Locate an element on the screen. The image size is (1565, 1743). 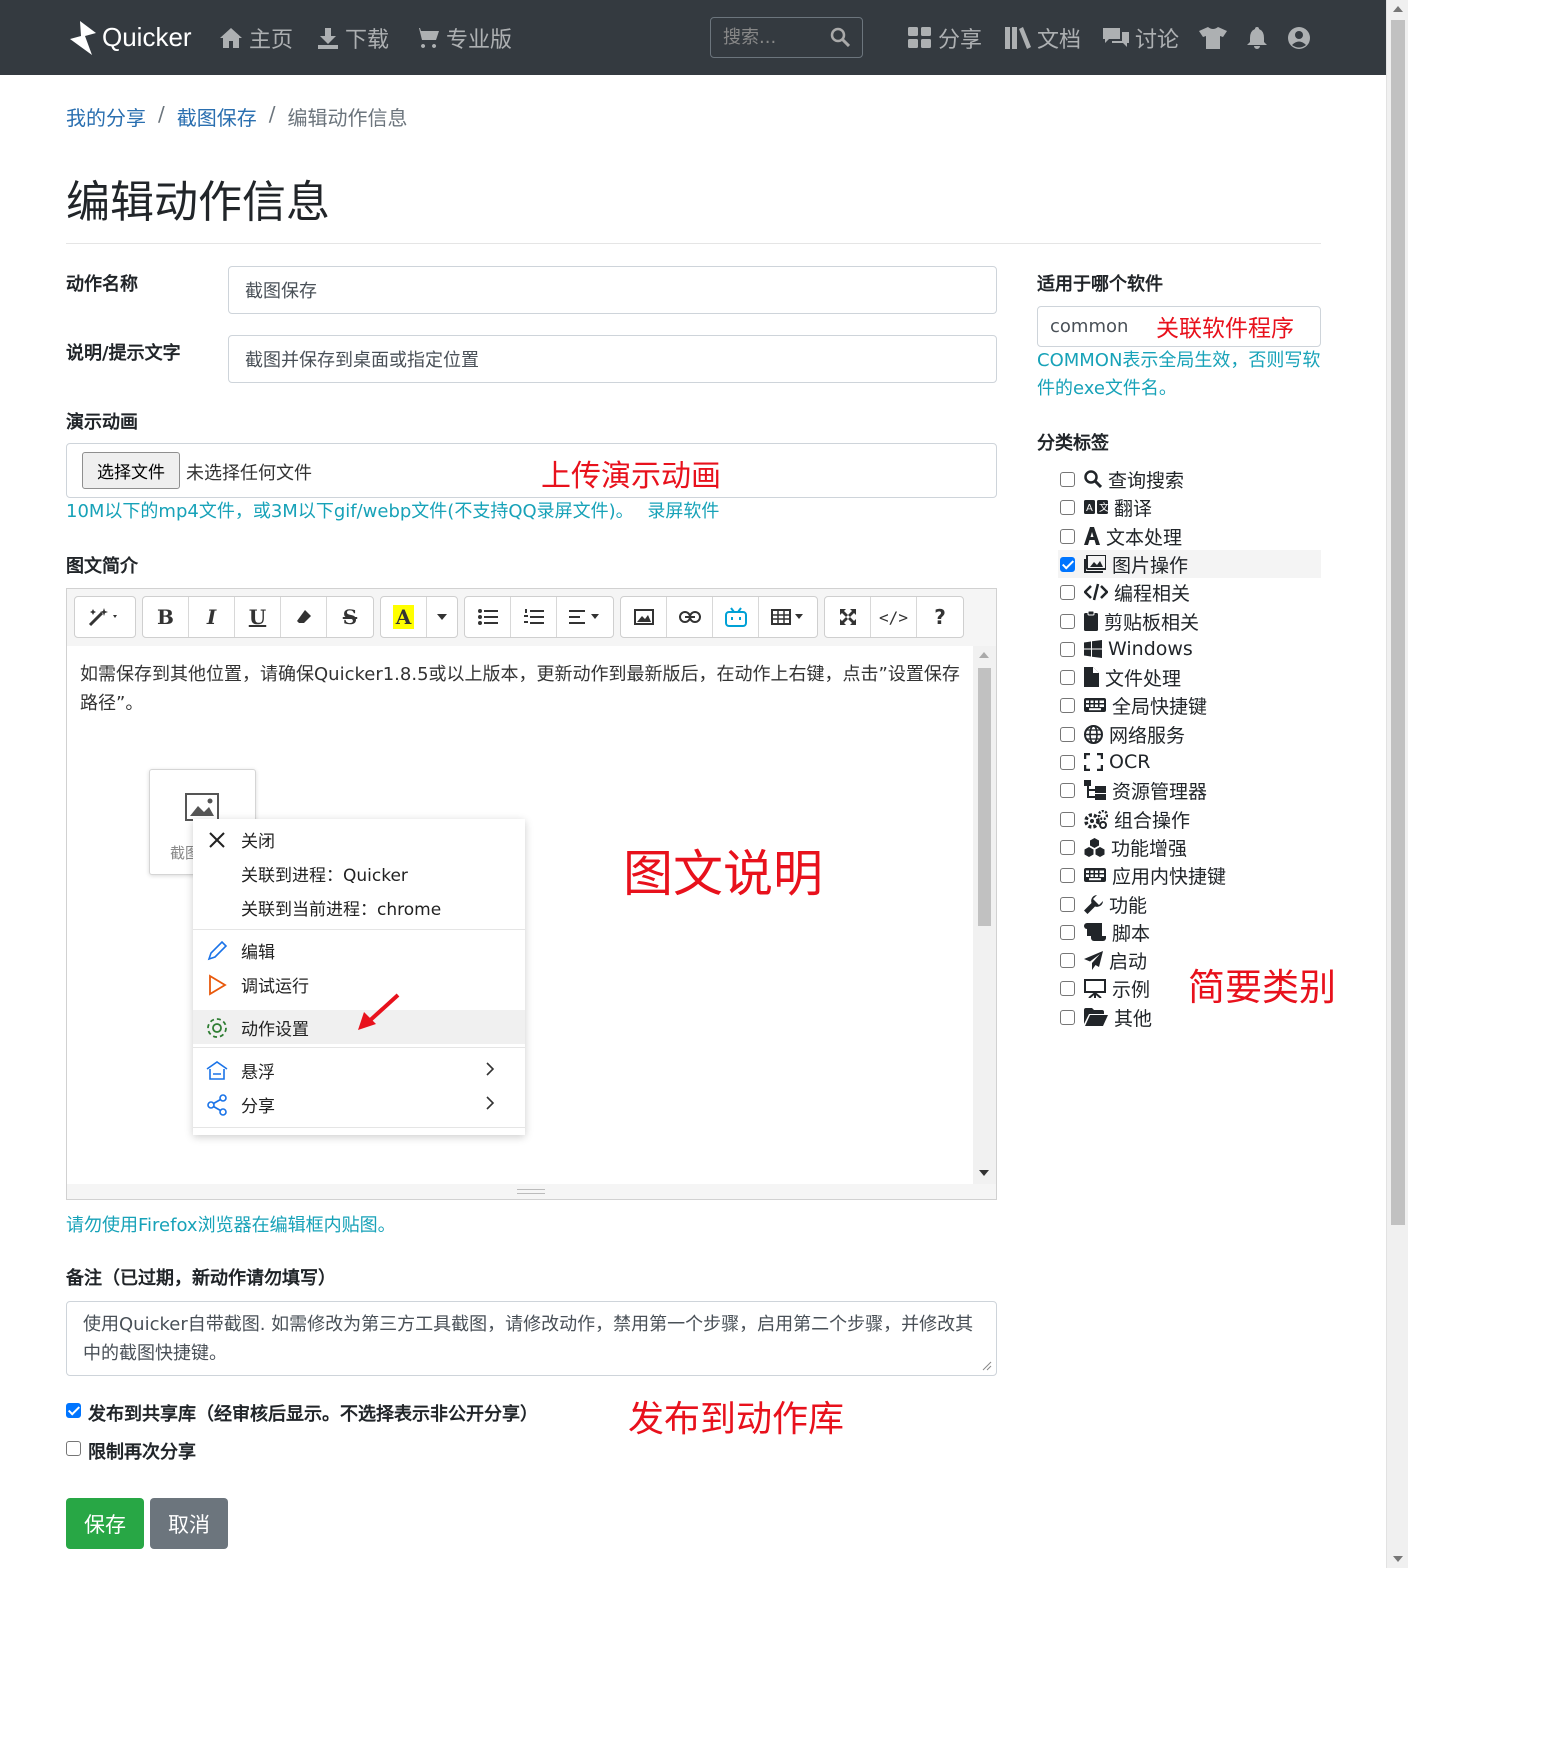
insert-bilibili-button is located at coordinates (736, 617).